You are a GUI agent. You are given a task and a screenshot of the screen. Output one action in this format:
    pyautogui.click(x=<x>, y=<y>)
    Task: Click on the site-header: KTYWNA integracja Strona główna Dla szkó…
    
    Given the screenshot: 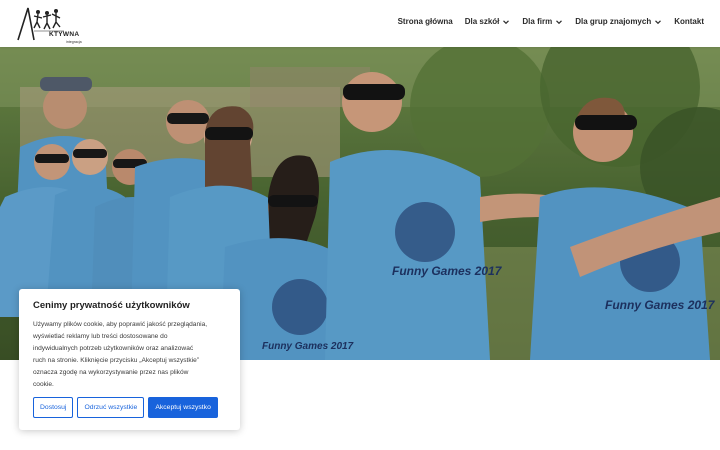 What is the action you would take?
    pyautogui.click(x=360, y=23)
    